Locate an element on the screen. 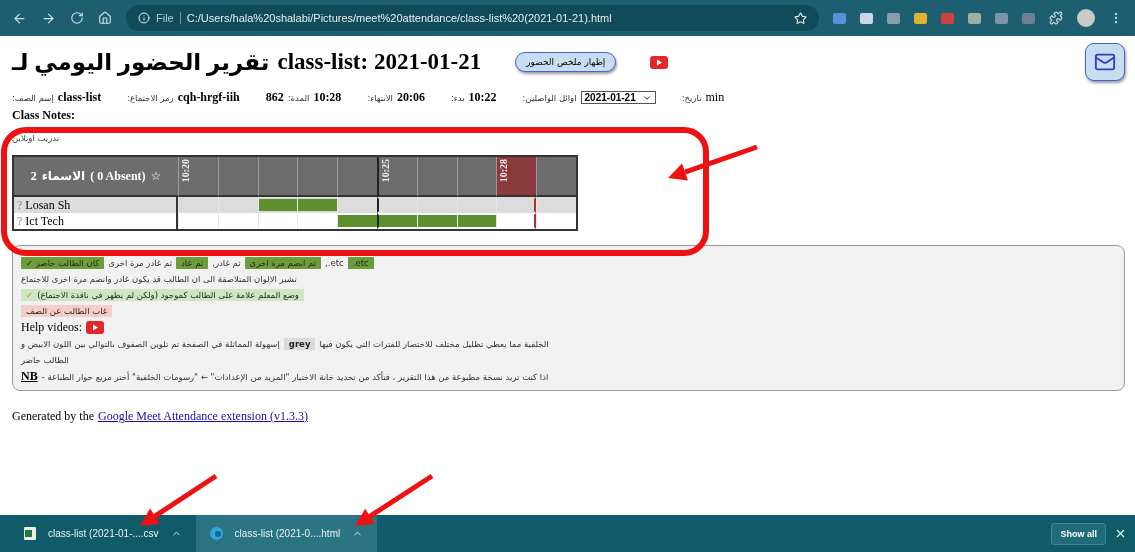 The width and height of the screenshot is (1135, 552). browser-icon is located at coordinates (216, 533).